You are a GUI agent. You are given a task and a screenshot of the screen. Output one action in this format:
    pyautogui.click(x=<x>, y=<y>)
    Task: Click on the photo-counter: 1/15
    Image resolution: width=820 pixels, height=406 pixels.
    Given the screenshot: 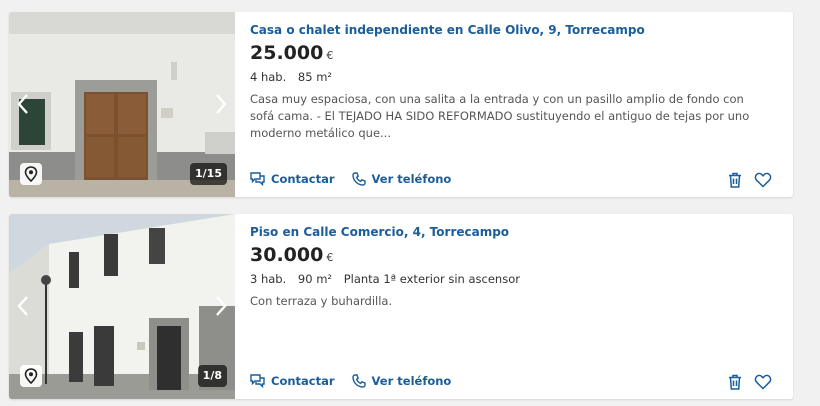 What is the action you would take?
    pyautogui.click(x=208, y=174)
    